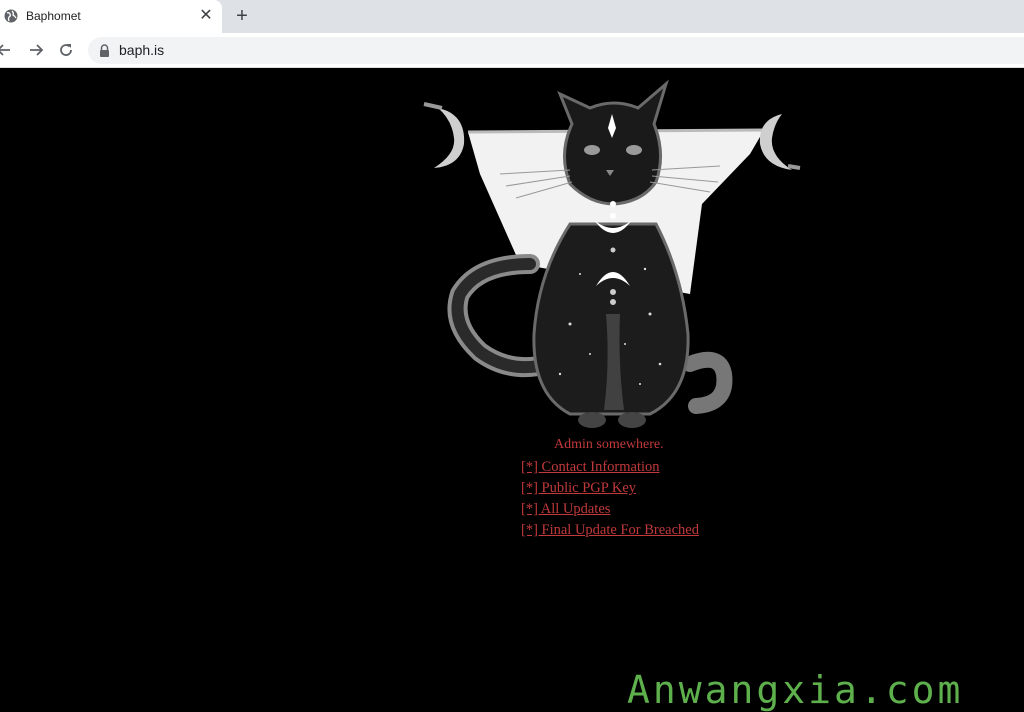 The width and height of the screenshot is (1024, 712). What do you see at coordinates (610, 530) in the screenshot?
I see `final-update-link: [*] Final Update For Breached` at bounding box center [610, 530].